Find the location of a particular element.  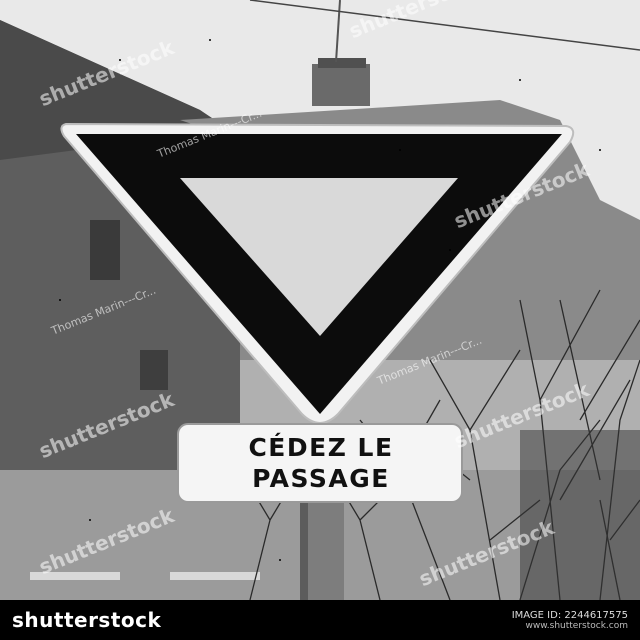

road-marking is located at coordinates (215, 576).